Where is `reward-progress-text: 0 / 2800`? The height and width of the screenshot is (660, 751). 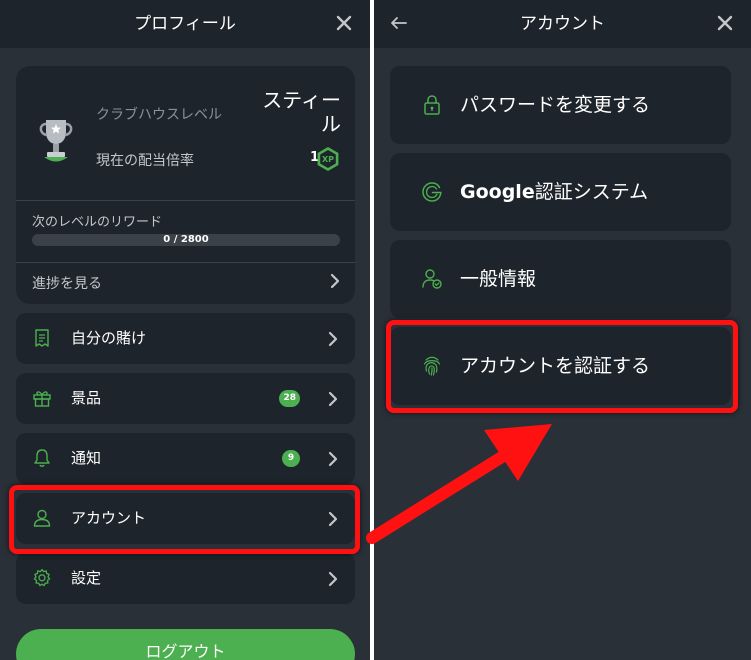
reward-progress-text: 0 / 2800 is located at coordinates (186, 239).